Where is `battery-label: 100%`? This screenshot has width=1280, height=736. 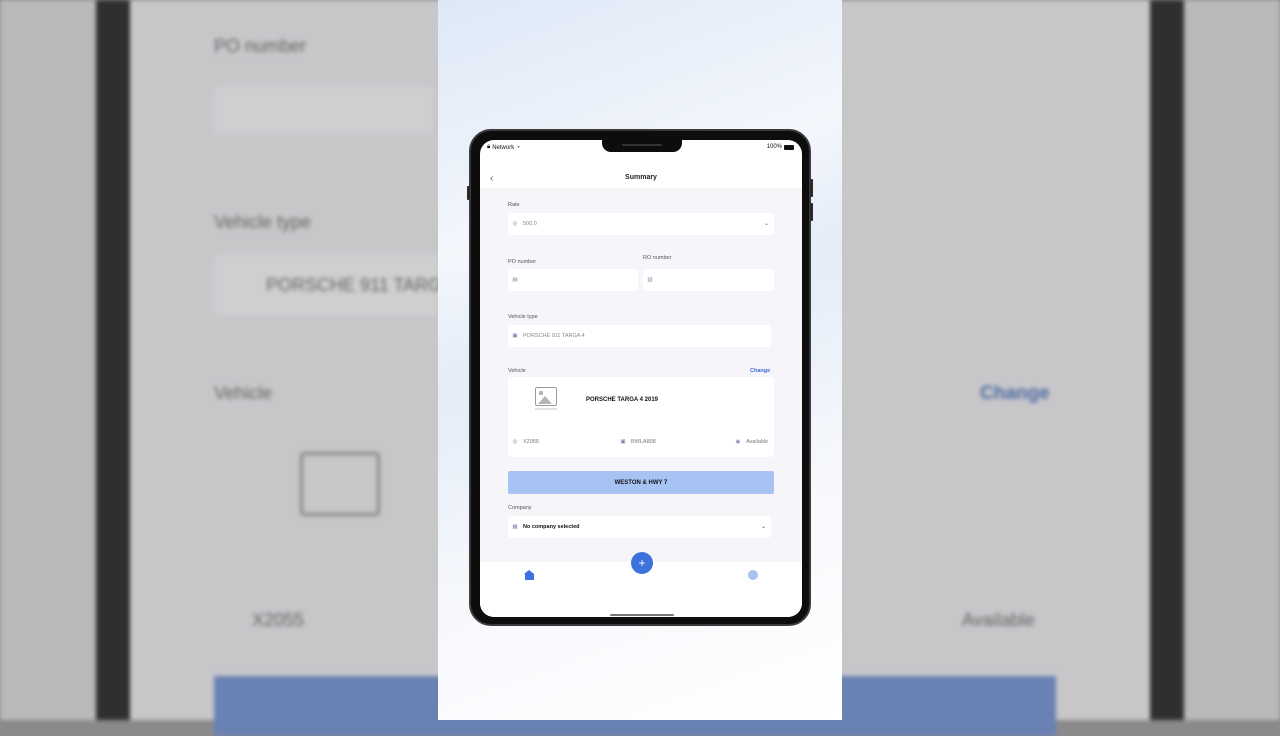 battery-label: 100% is located at coordinates (774, 147).